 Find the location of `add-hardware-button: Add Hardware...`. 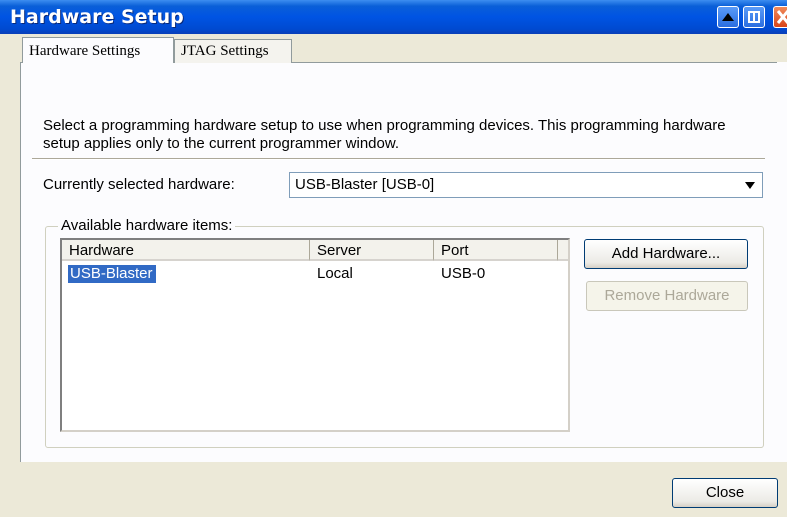

add-hardware-button: Add Hardware... is located at coordinates (666, 254).